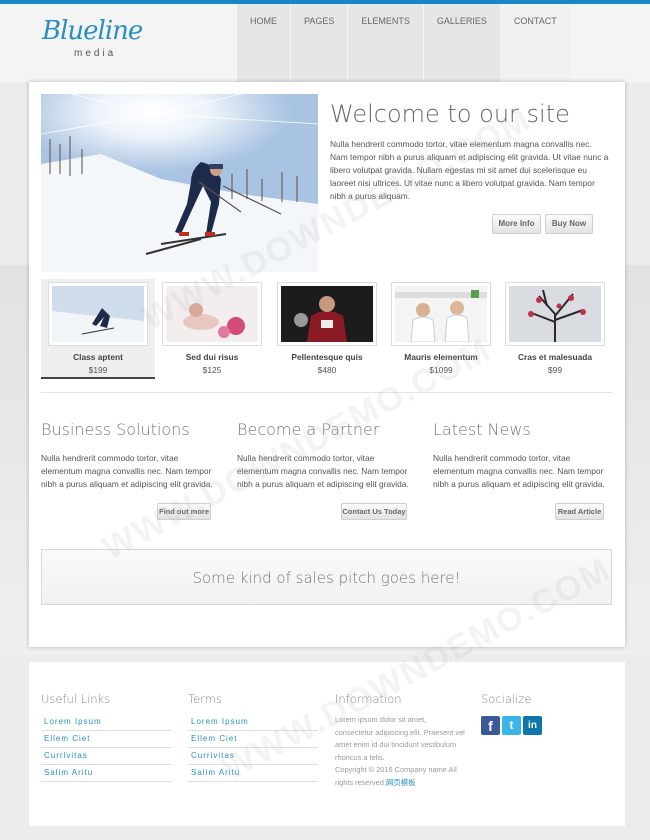 Image resolution: width=650 pixels, height=840 pixels. Describe the element at coordinates (308, 429) in the screenshot. I see `become-a-partner-title: Become a Partner` at that location.